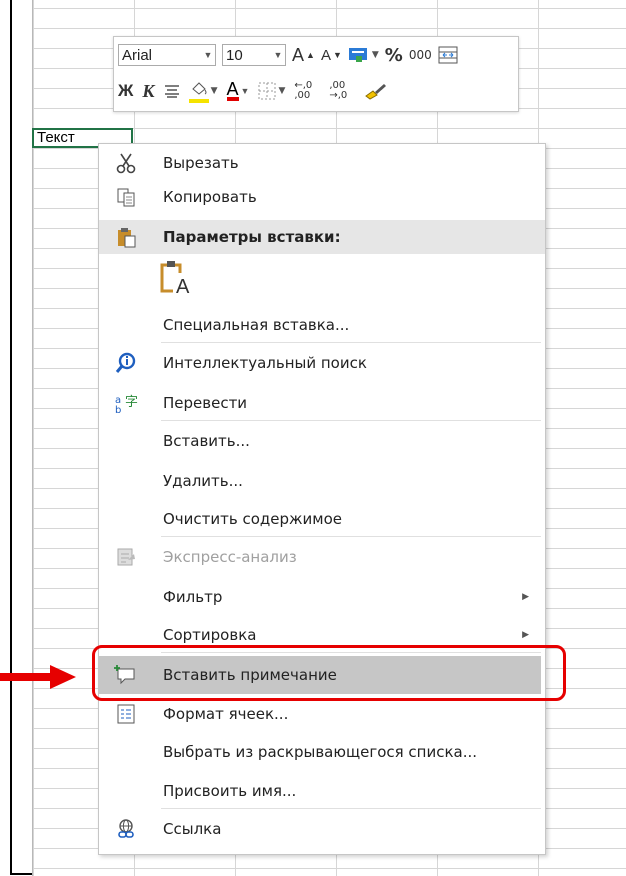 The width and height of the screenshot is (626, 876). Describe the element at coordinates (198, 91) in the screenshot. I see `paint-bucket-icon` at that location.